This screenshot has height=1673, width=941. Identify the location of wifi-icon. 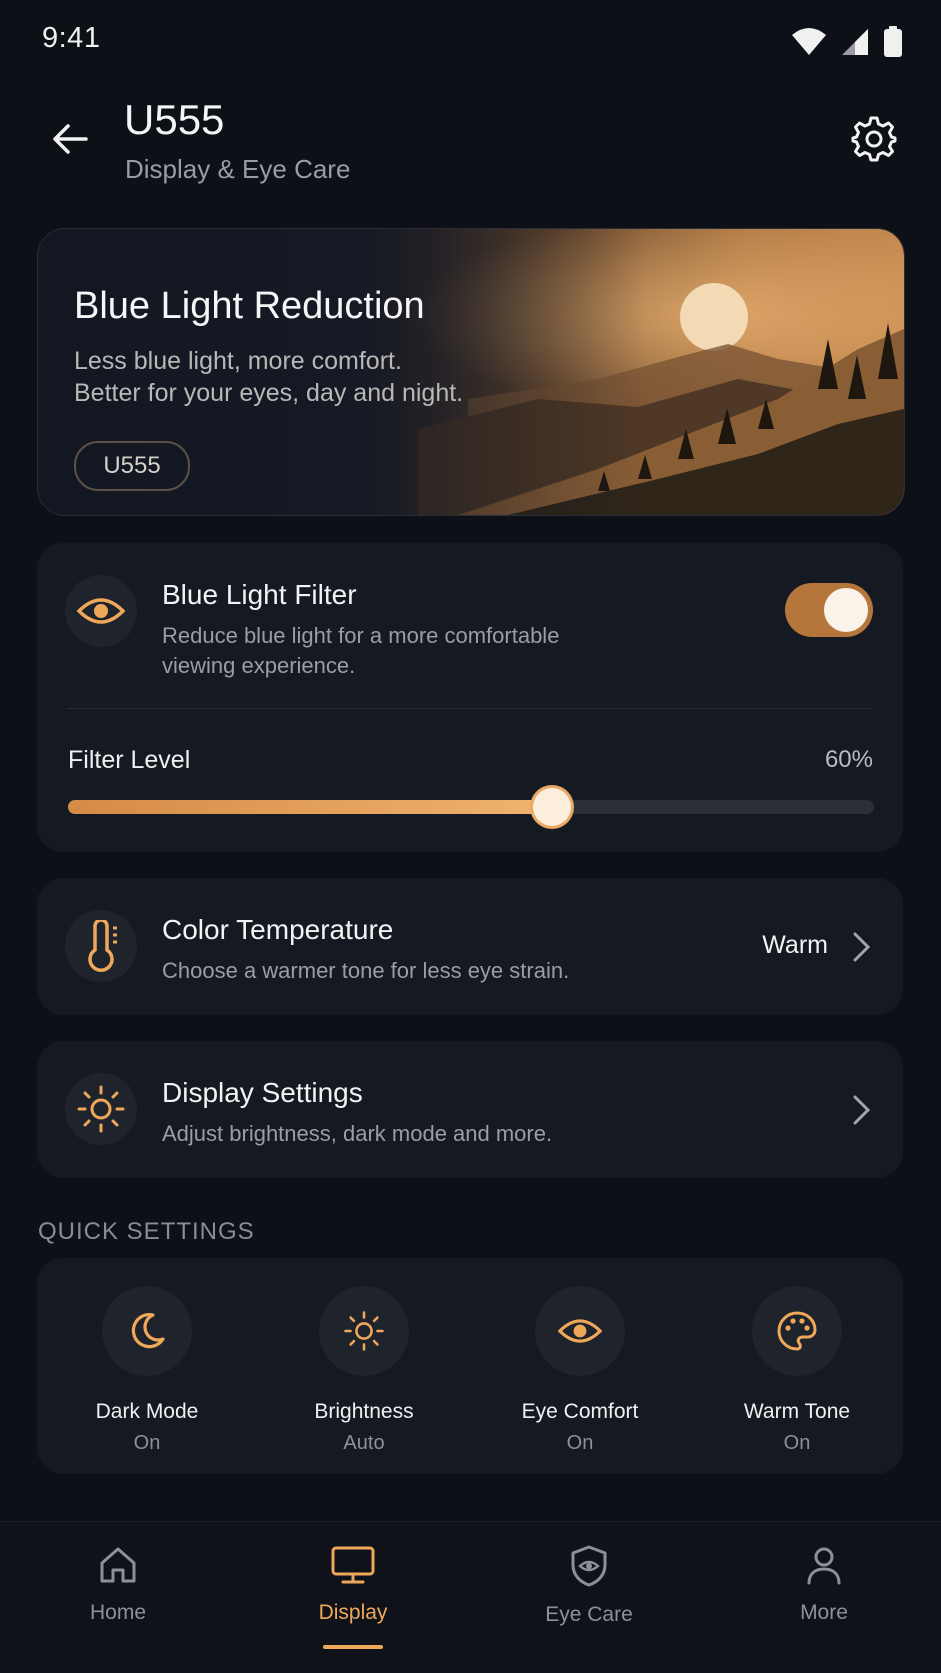
(809, 41).